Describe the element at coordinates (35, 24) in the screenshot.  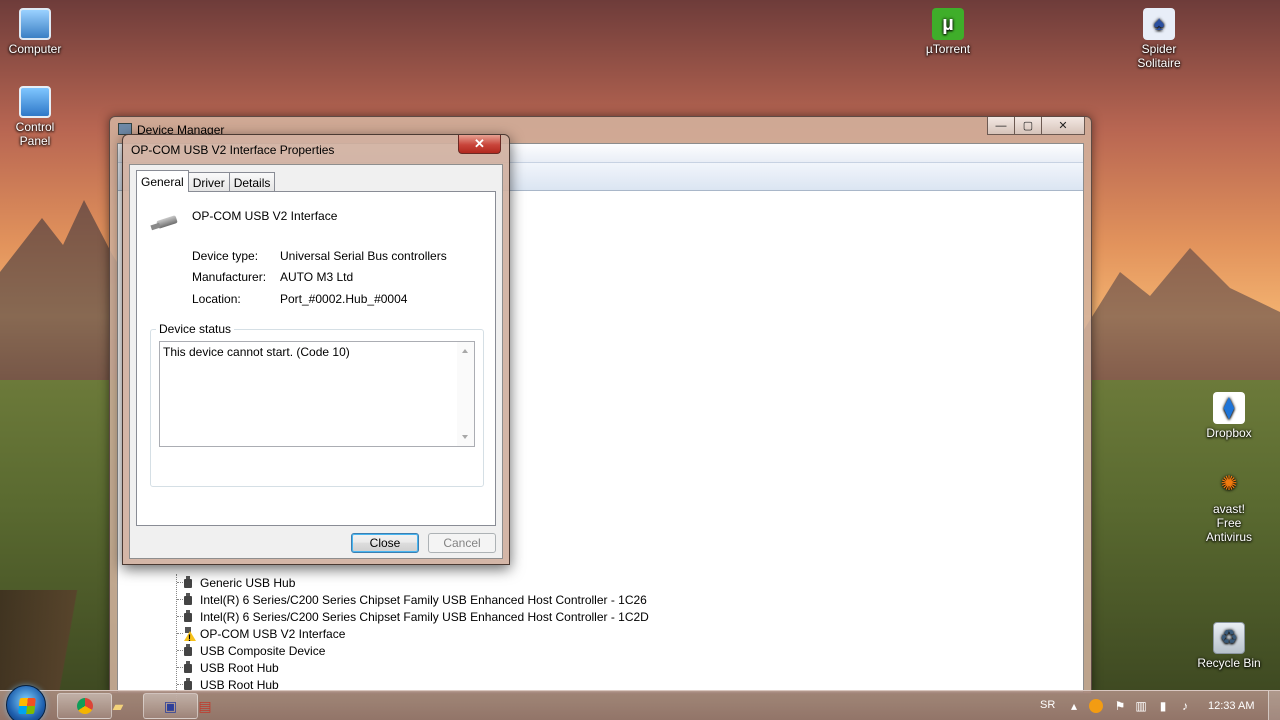
I see `computer-icon` at that location.